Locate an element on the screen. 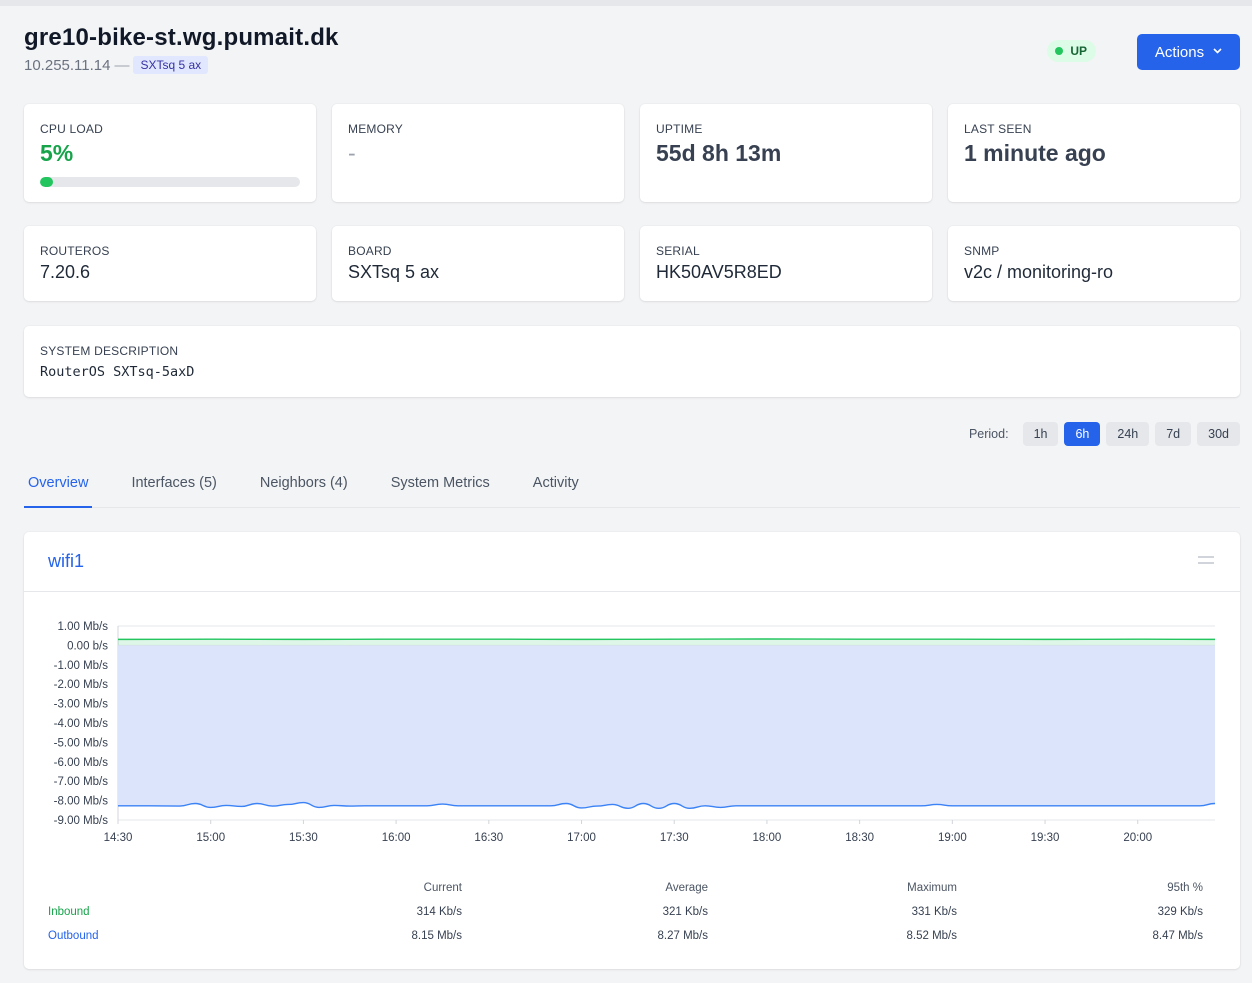  stats-p95: 8.47 Mb/s is located at coordinates (1178, 936).